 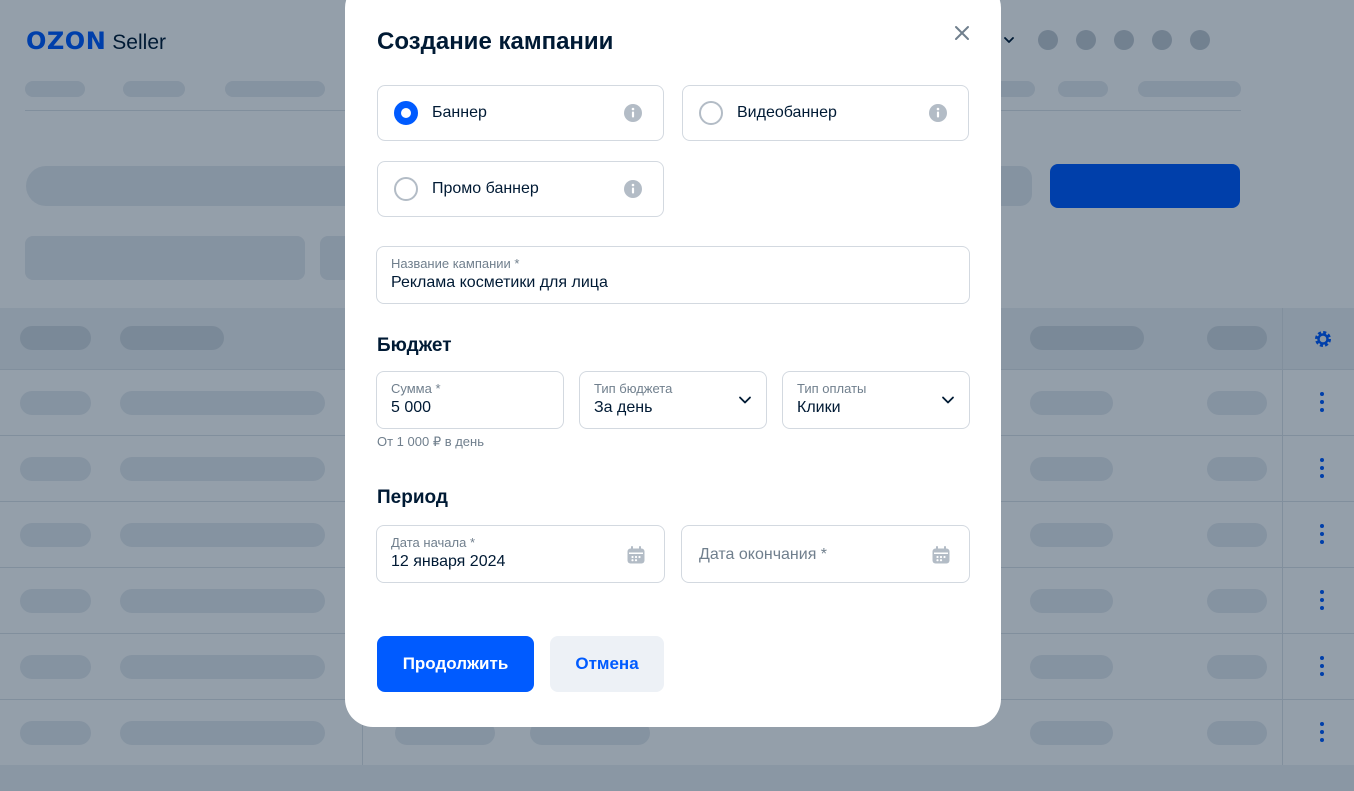 I want to click on cancel-button: Отмена, so click(x=607, y=664).